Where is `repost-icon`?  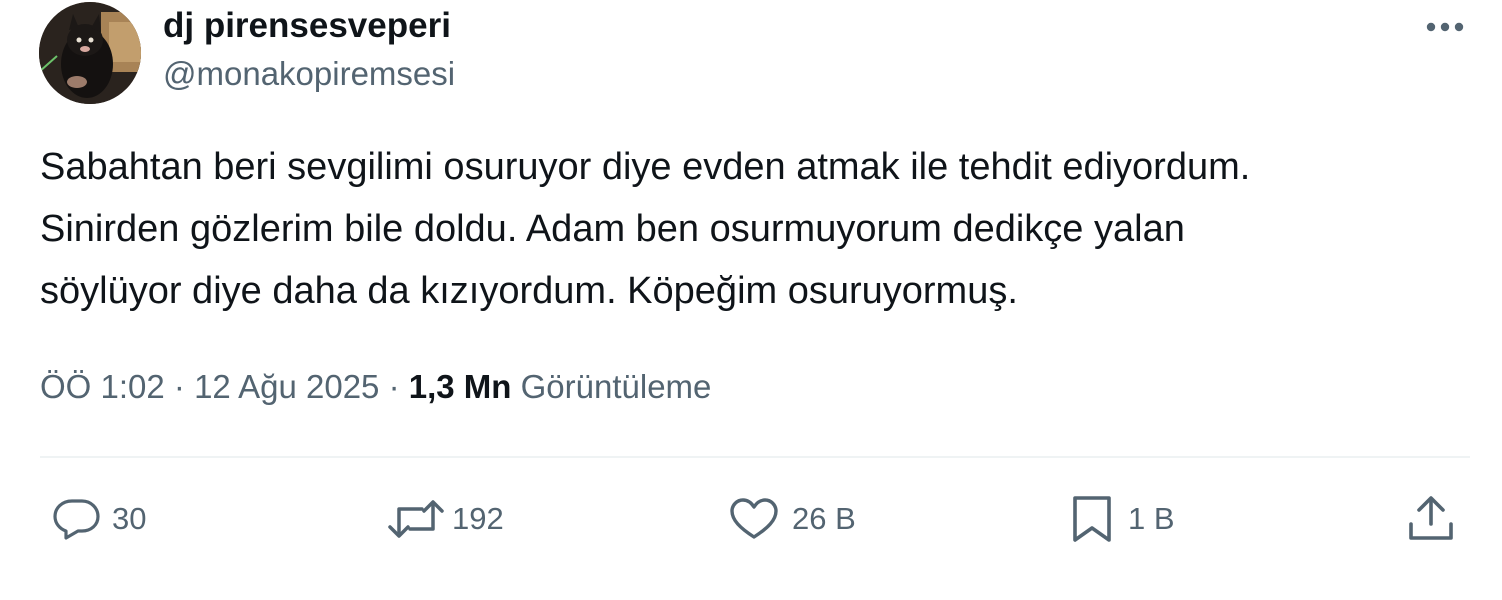 repost-icon is located at coordinates (416, 519).